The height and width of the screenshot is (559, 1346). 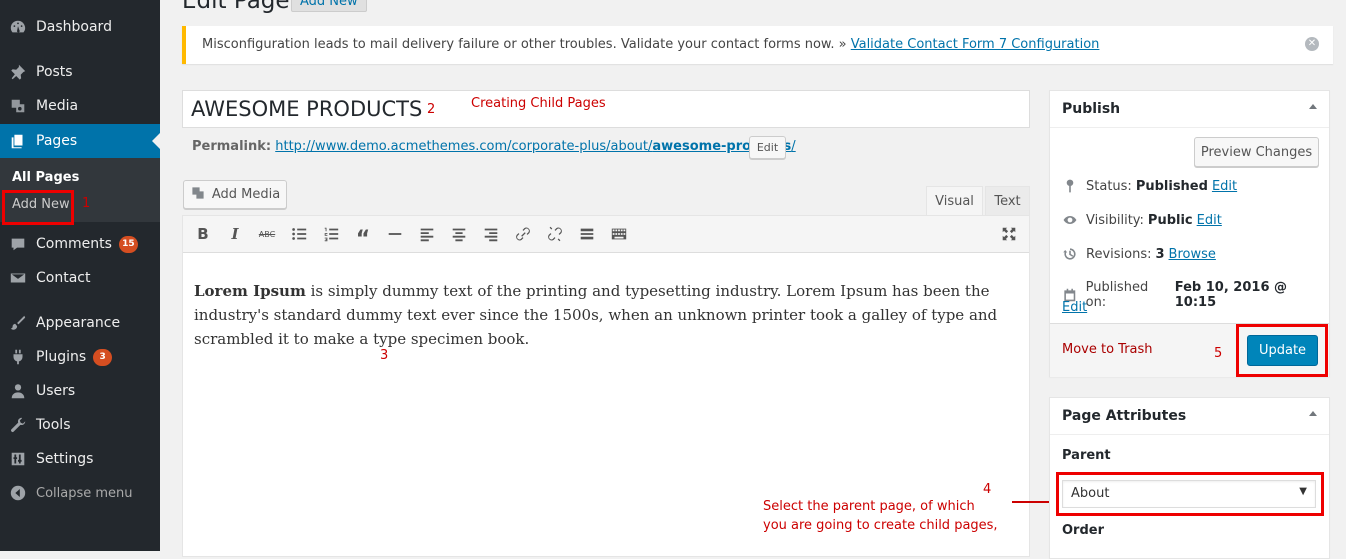 I want to click on align-right-icon, so click(x=491, y=234).